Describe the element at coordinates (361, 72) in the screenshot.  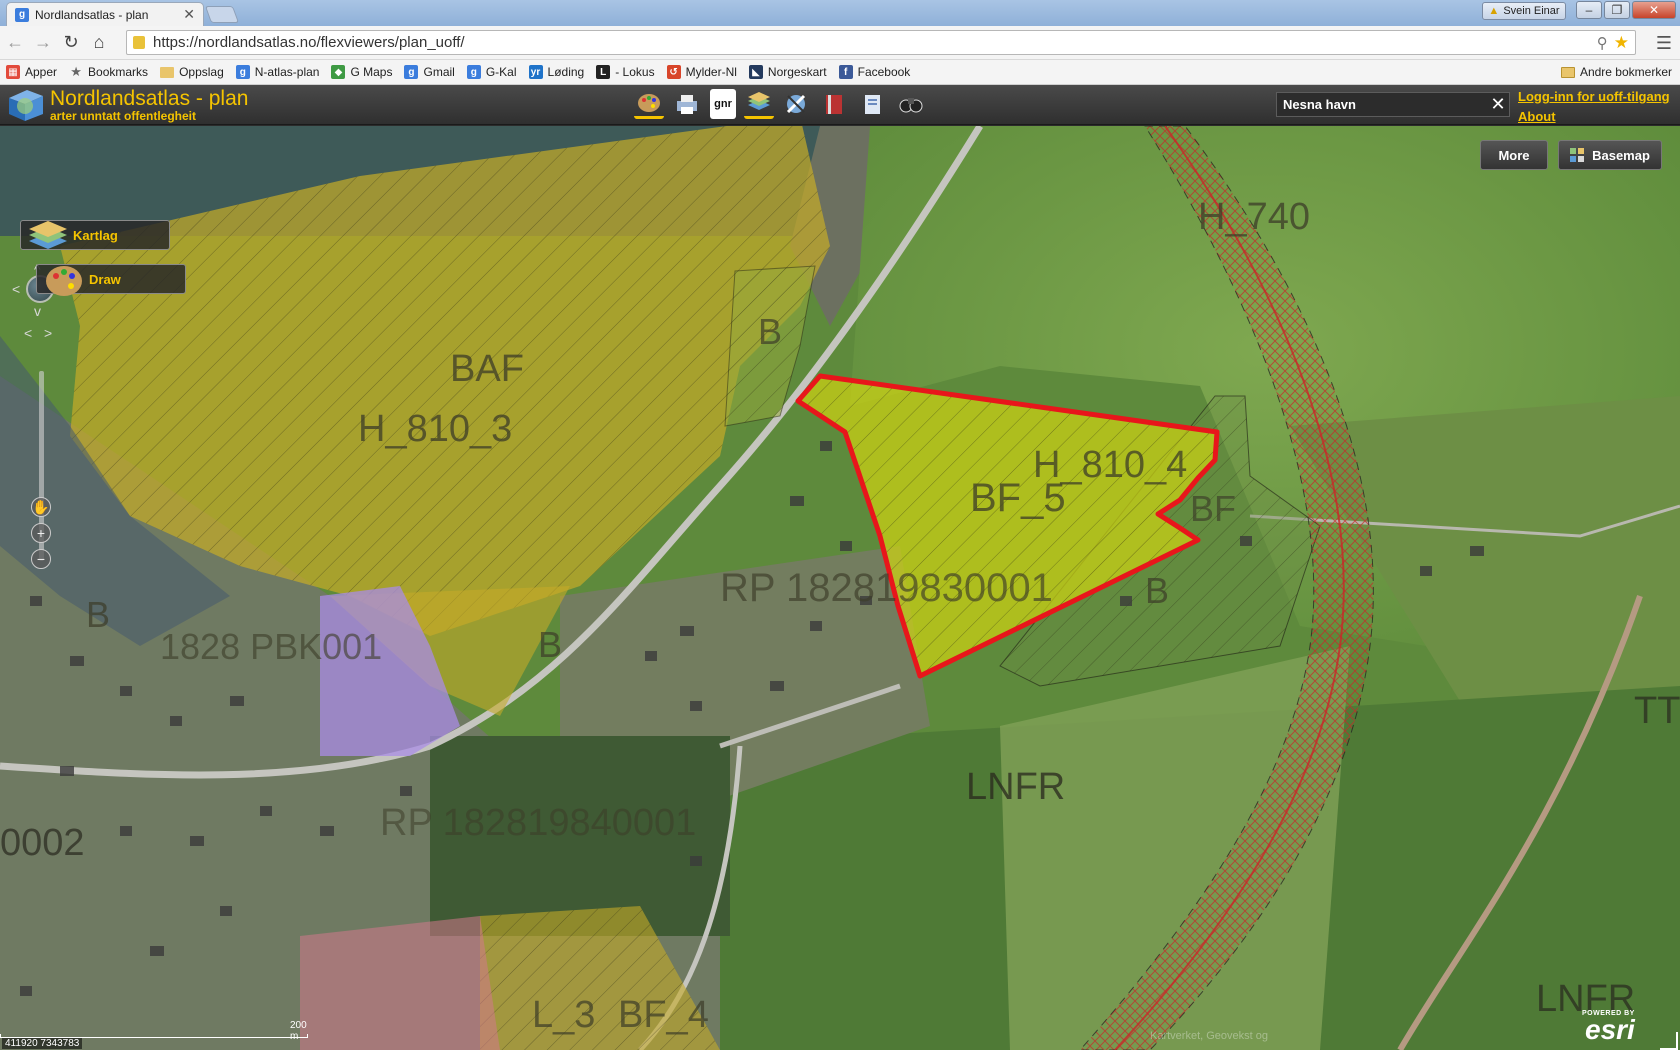
I see `bookmark-item: ◆ G Maps` at that location.